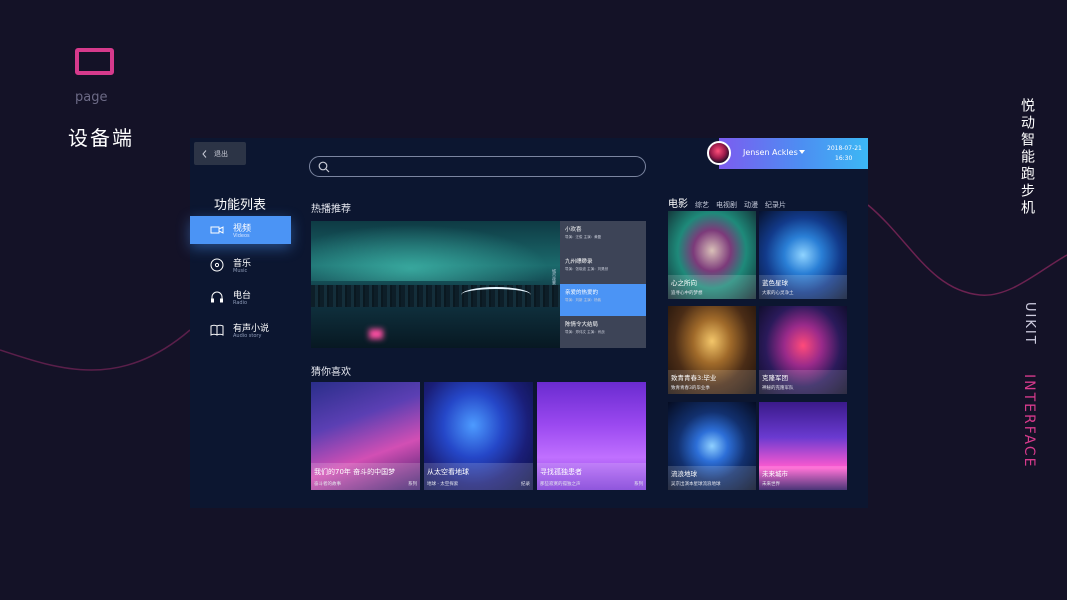 The height and width of the screenshot is (600, 1067). Describe the element at coordinates (1027, 157) in the screenshot. I see `app-name-label: 悦动智能跑步机` at that location.